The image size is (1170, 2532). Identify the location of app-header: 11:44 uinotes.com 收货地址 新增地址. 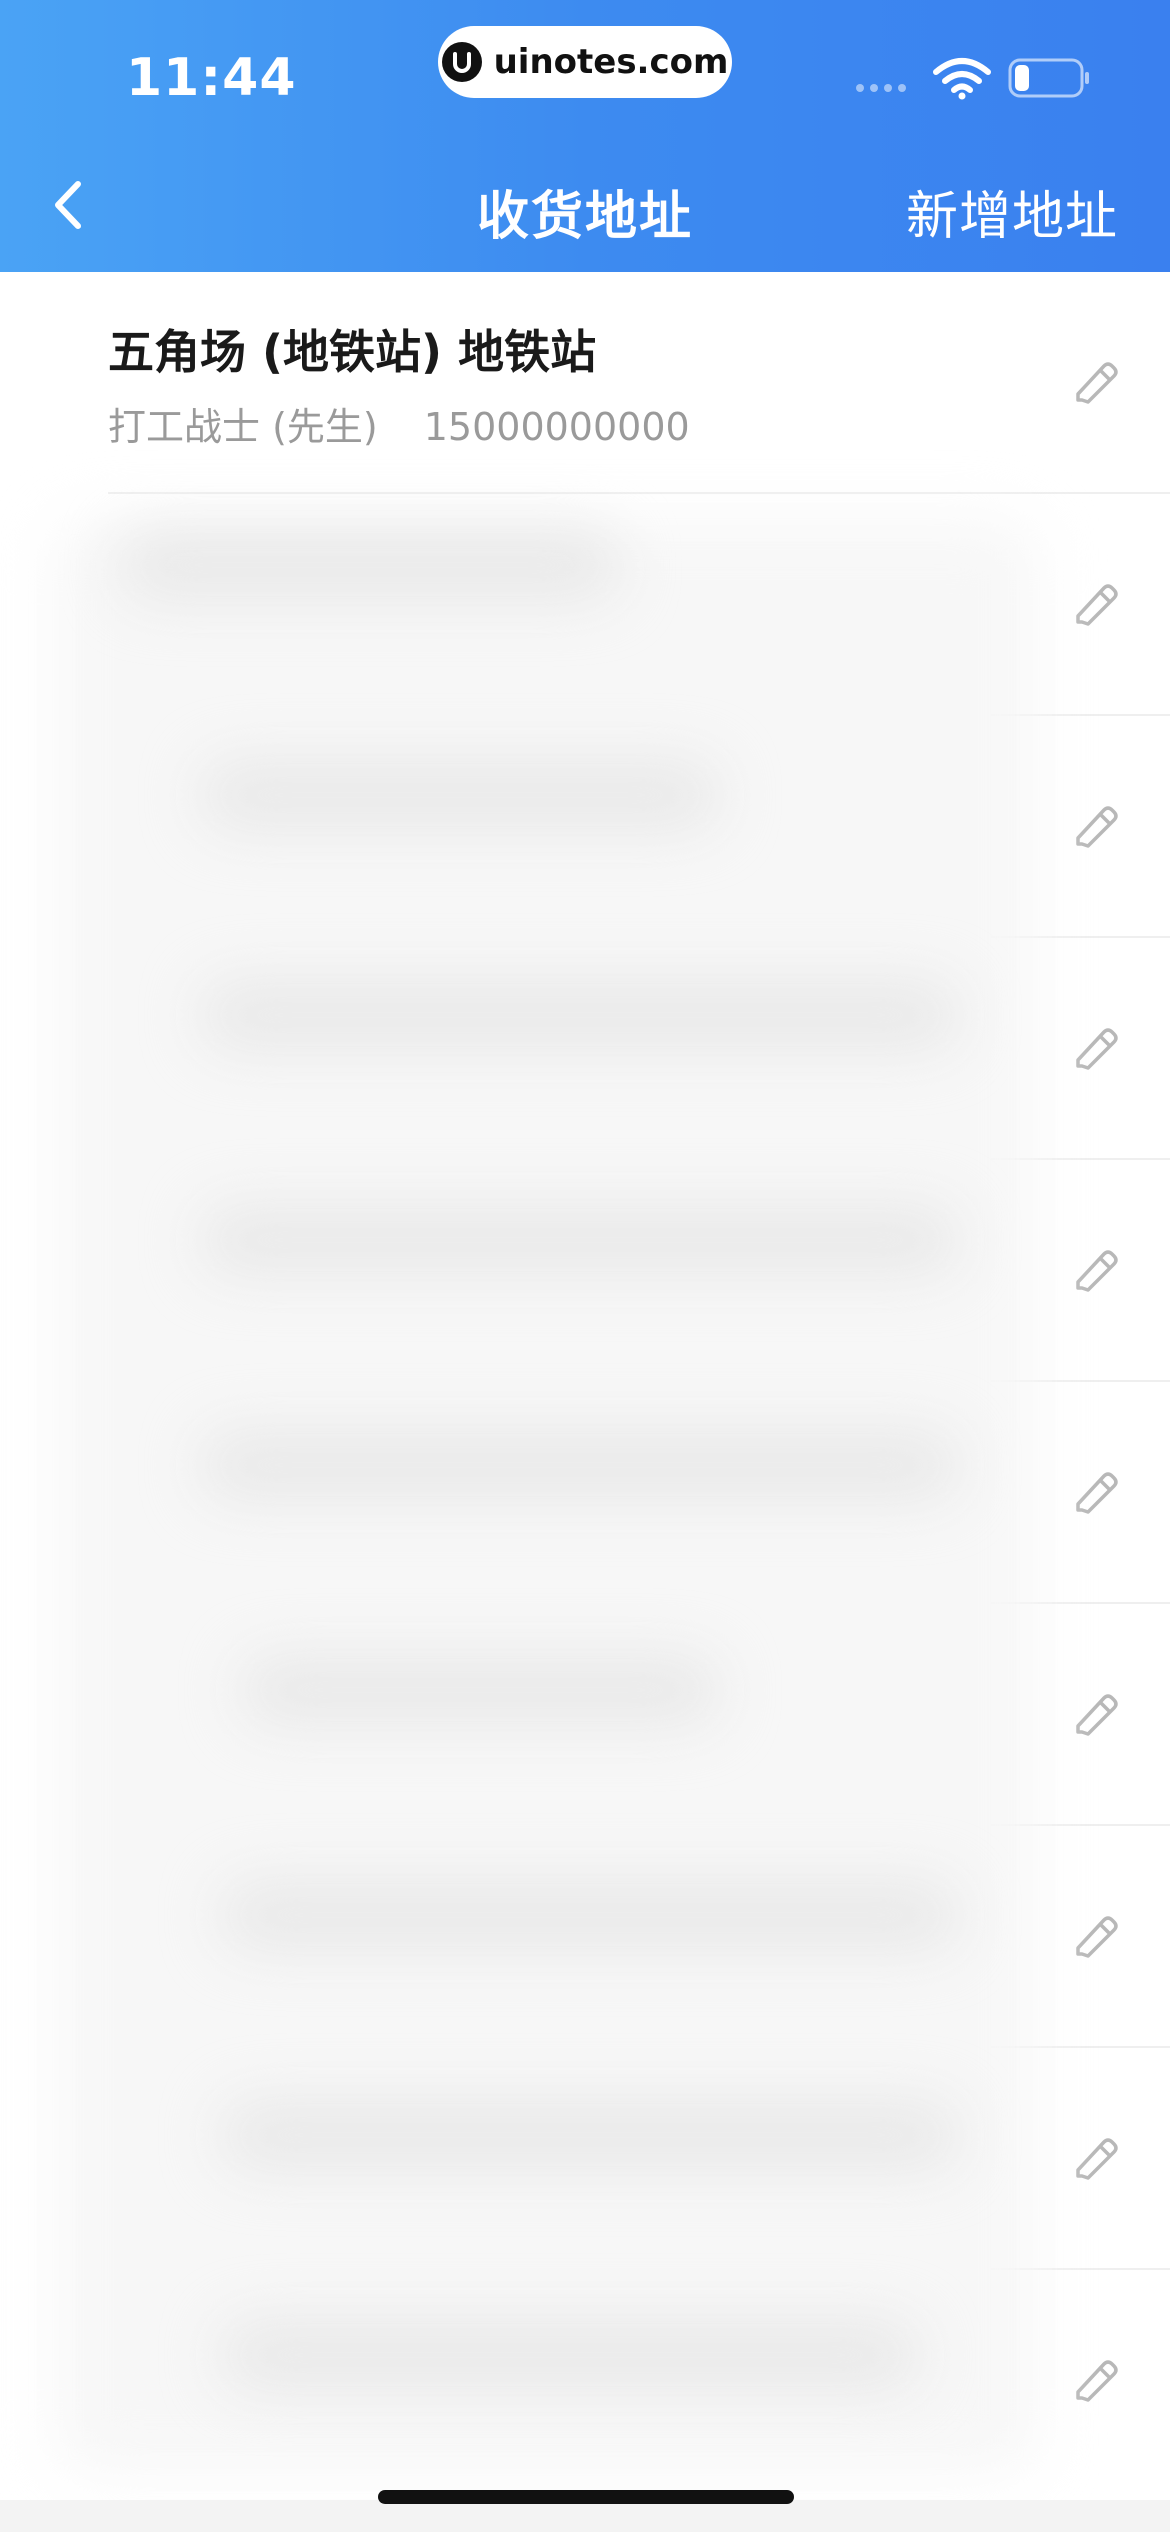
(585, 136).